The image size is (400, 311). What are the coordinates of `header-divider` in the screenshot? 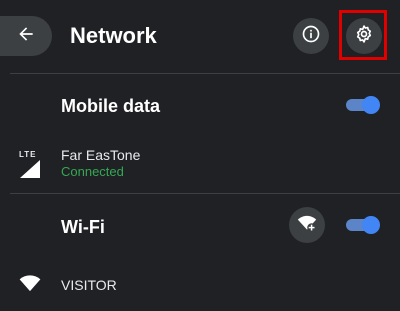 It's located at (205, 73).